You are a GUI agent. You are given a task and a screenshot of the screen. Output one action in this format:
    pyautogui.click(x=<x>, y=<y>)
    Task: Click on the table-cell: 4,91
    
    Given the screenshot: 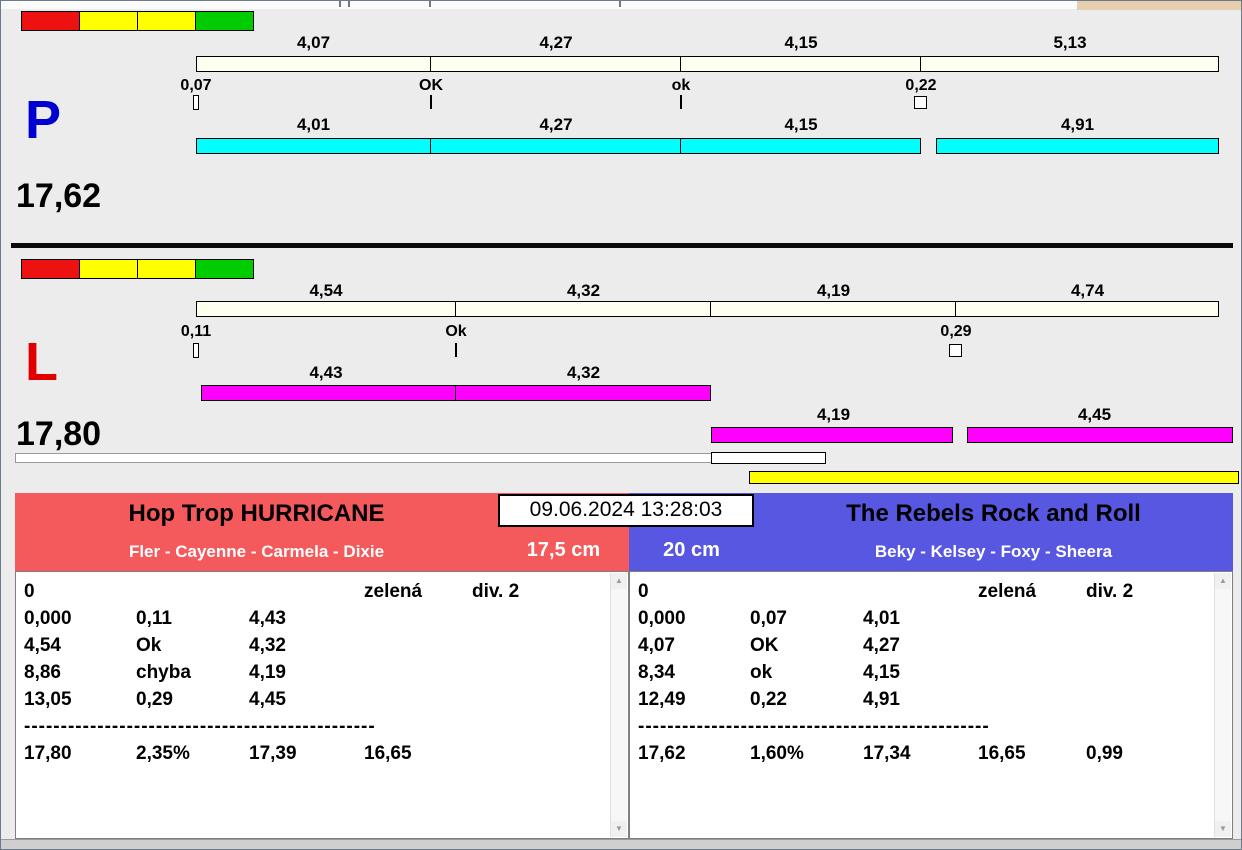 What is the action you would take?
    pyautogui.click(x=881, y=699)
    